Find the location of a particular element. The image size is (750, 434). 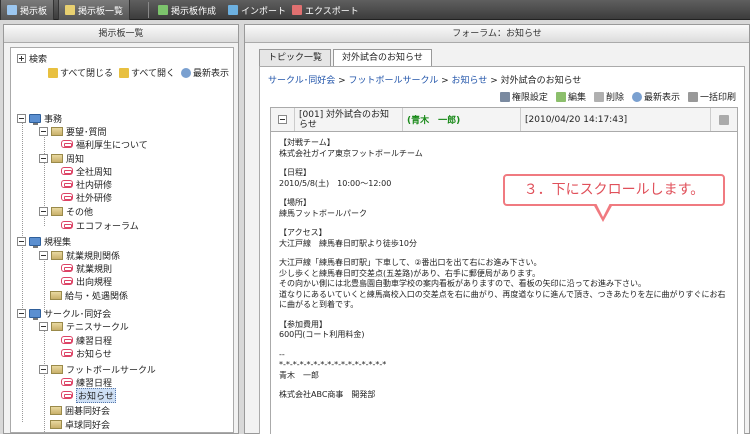

tree-node-fukuri: 福利厚生について is located at coordinates (104, 144).